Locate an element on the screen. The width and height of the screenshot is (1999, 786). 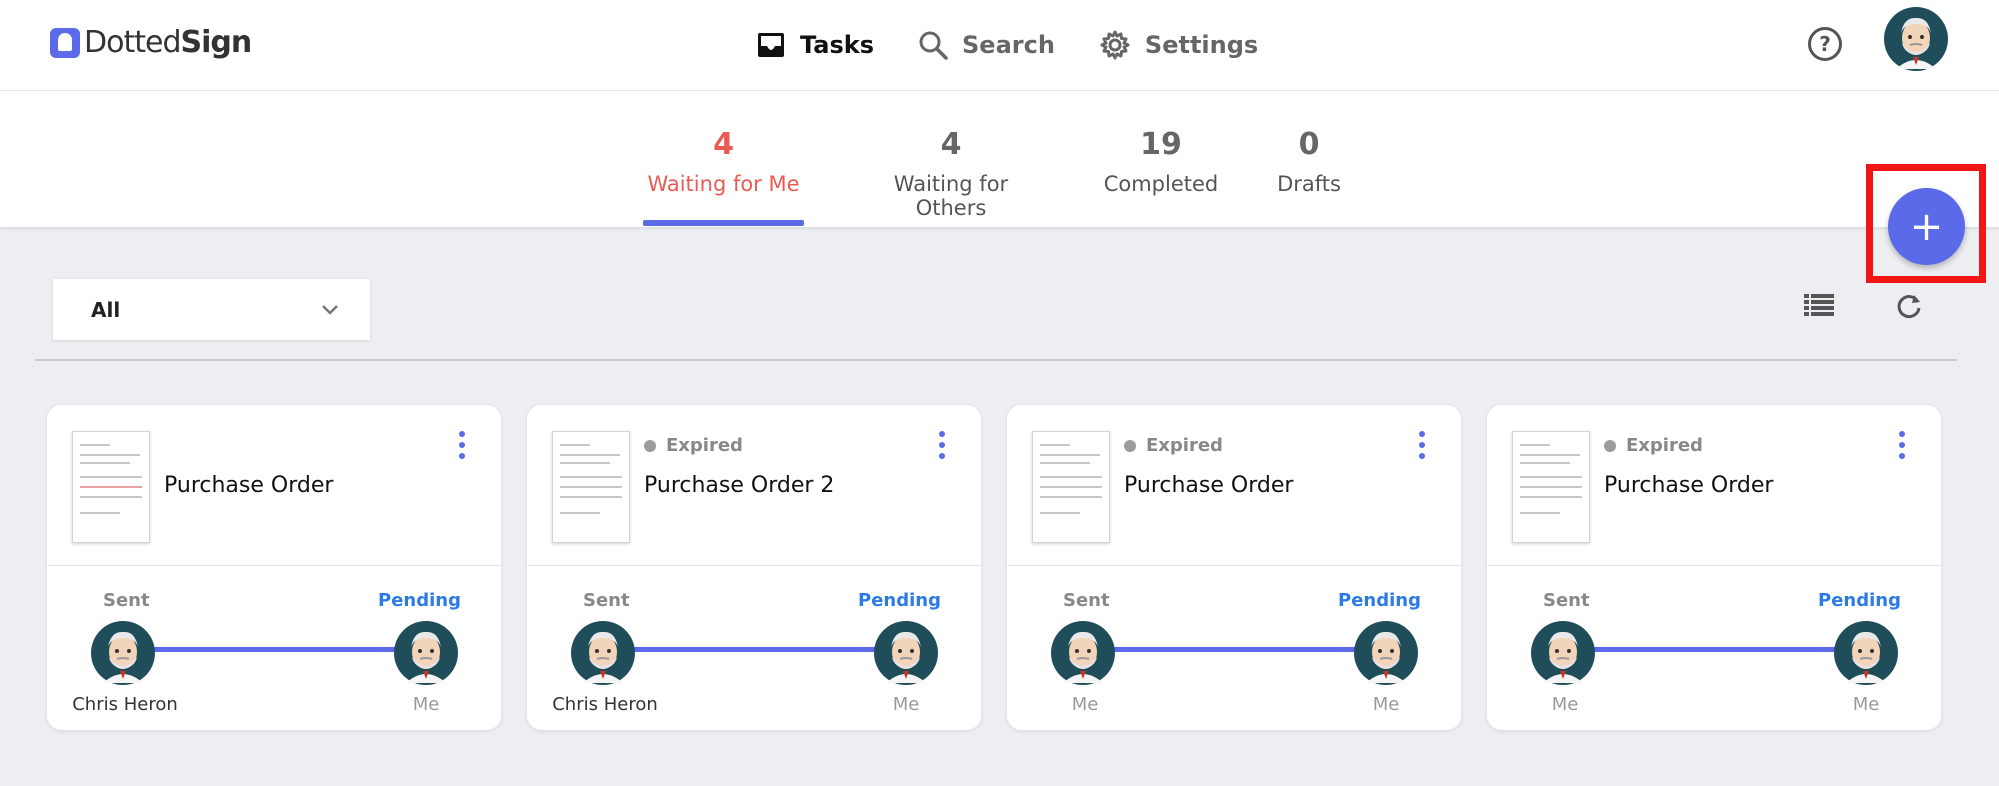
nav-tasks: Tasks is located at coordinates (815, 45).